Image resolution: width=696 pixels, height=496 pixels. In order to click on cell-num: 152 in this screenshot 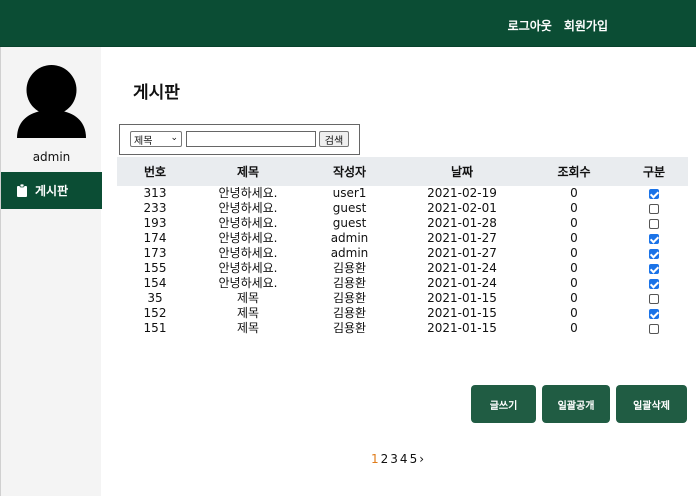, I will do `click(155, 313)`.